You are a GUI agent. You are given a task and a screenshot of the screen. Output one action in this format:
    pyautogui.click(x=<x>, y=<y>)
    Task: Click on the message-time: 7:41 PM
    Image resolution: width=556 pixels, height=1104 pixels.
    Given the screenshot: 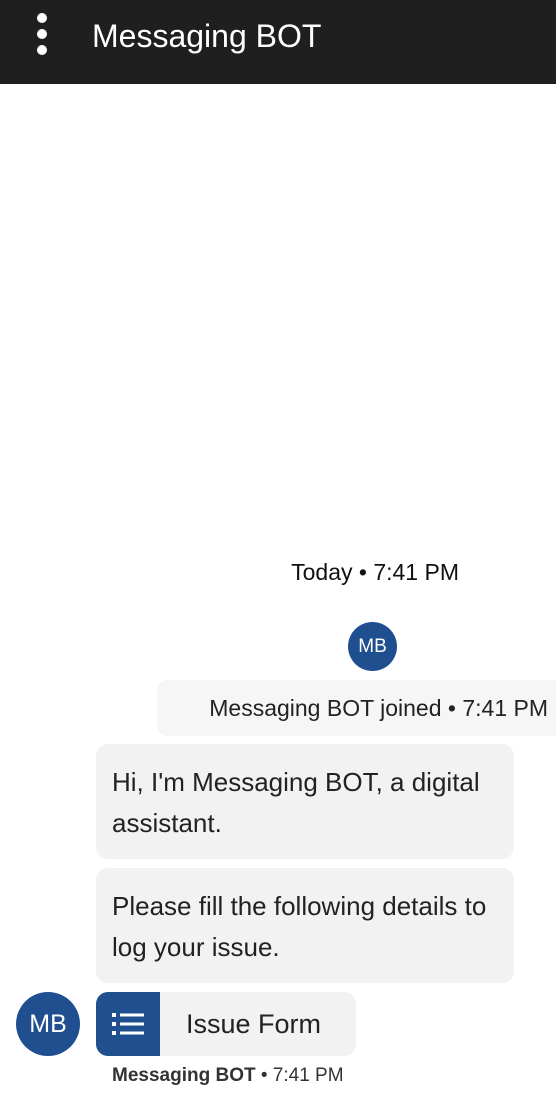 What is the action you would take?
    pyautogui.click(x=308, y=1075)
    